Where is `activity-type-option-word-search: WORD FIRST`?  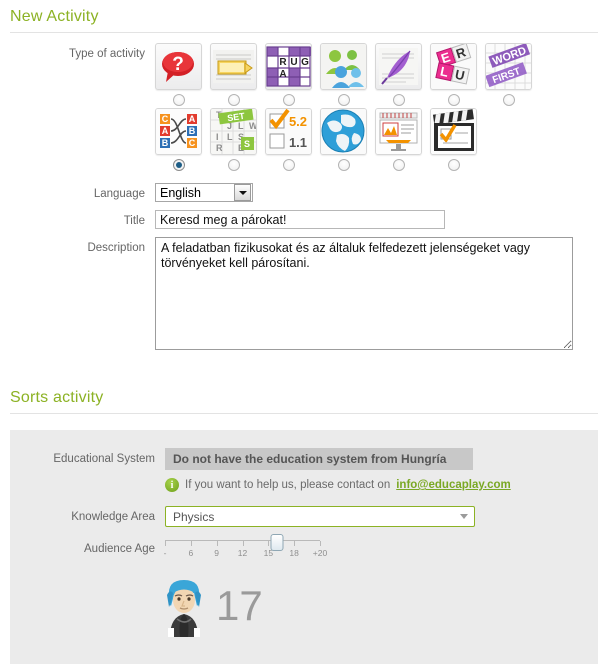 activity-type-option-word-search: WORD FIRST is located at coordinates (508, 74).